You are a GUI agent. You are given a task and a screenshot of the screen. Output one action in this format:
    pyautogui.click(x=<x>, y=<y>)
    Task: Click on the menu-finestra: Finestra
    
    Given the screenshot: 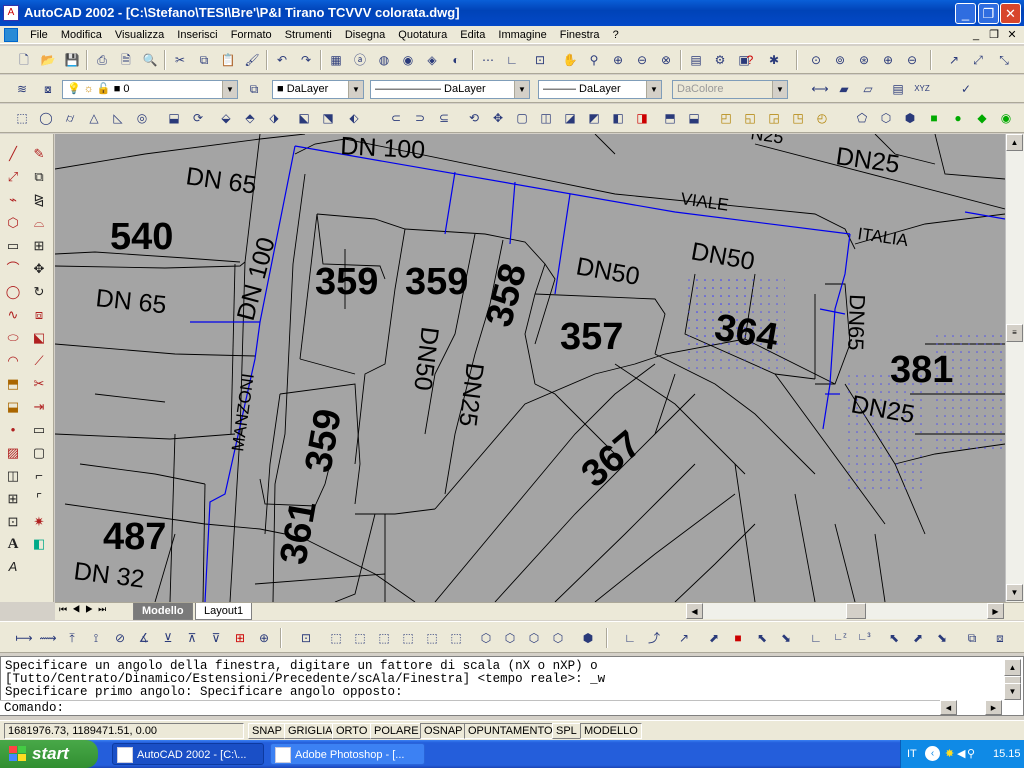 What is the action you would take?
    pyautogui.click(x=580, y=35)
    